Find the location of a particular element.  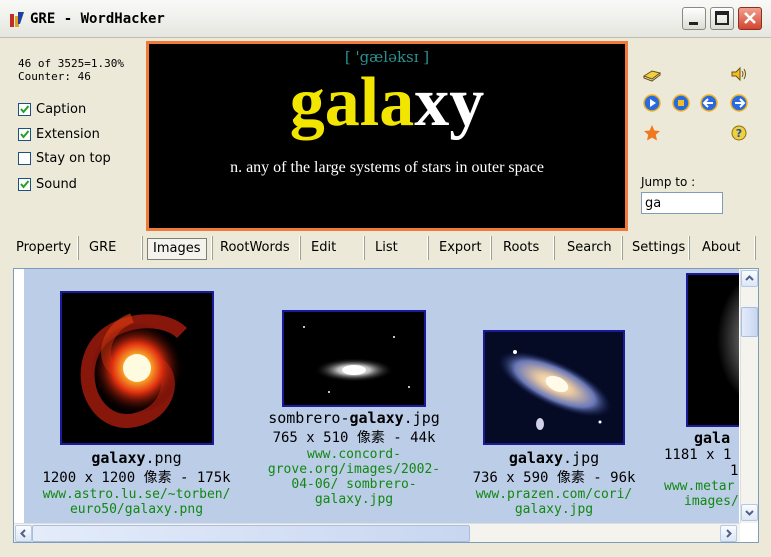

speaker-icon is located at coordinates (739, 74).